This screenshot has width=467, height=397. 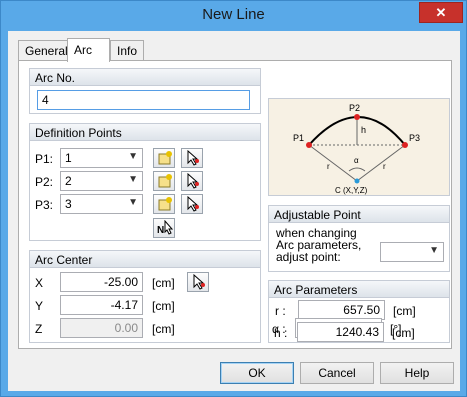 What do you see at coordinates (341, 310) in the screenshot?
I see `param-r-input: 657.50` at bounding box center [341, 310].